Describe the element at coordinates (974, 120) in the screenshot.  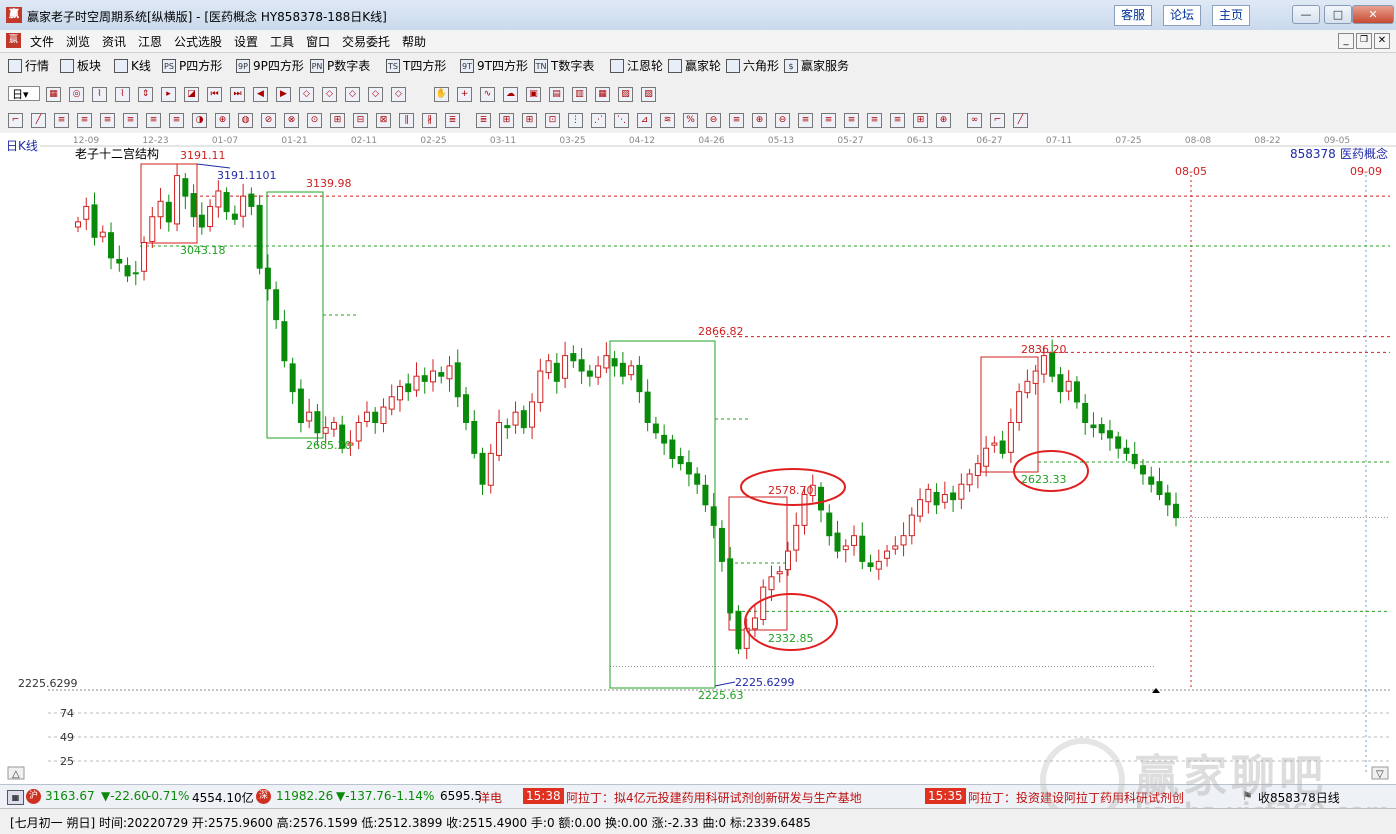
I see `analysis-tool-icon: ∞` at that location.